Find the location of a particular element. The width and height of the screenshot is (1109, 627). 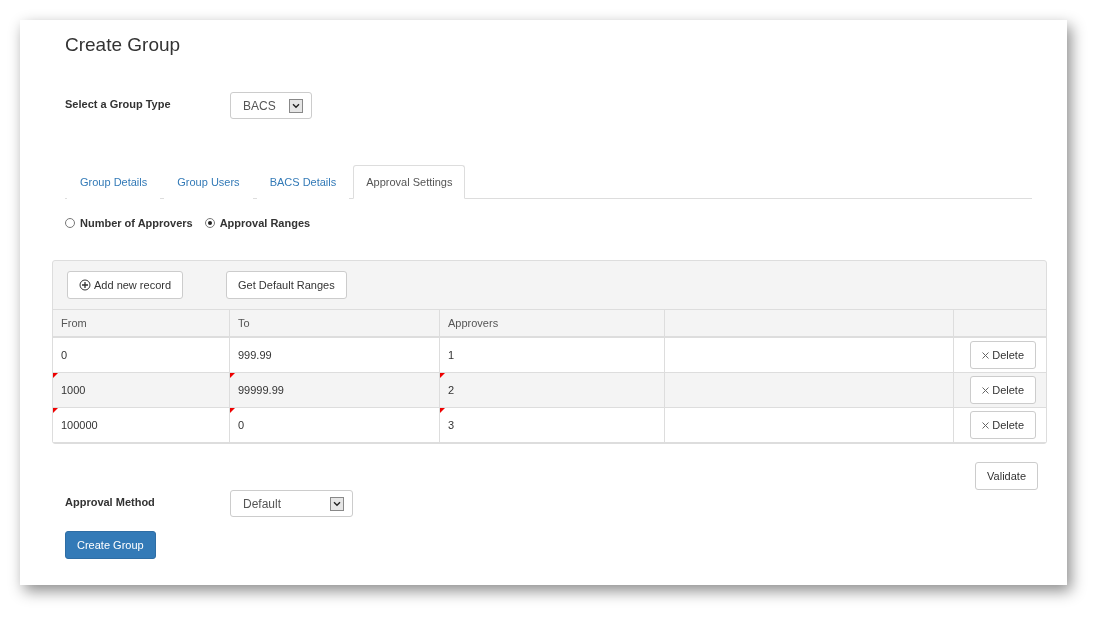

column-header: From is located at coordinates (141, 324).